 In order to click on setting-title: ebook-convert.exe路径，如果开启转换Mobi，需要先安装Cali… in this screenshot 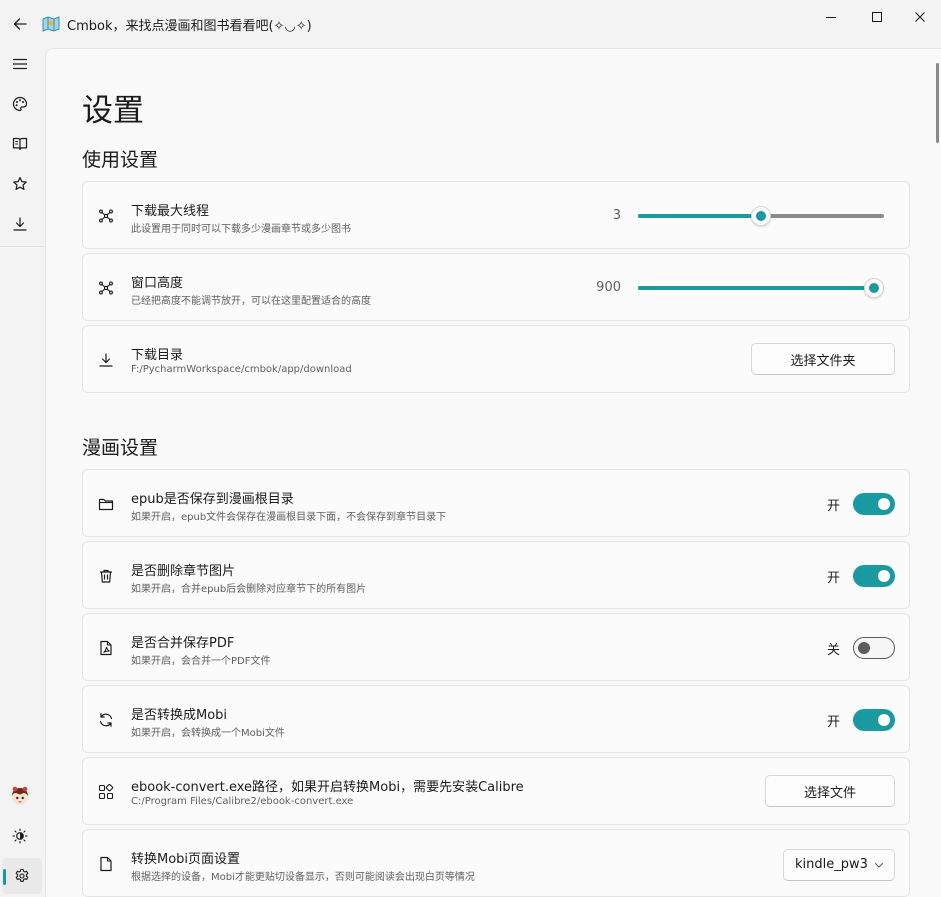, I will do `click(327, 787)`.